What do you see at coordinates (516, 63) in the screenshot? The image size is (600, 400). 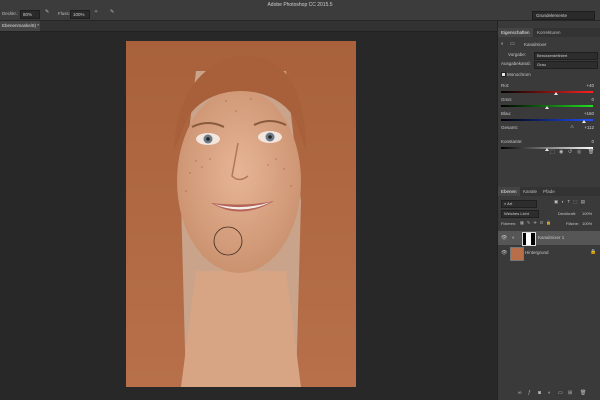 I see `output-channel-label: Ausgabekanal:` at bounding box center [516, 63].